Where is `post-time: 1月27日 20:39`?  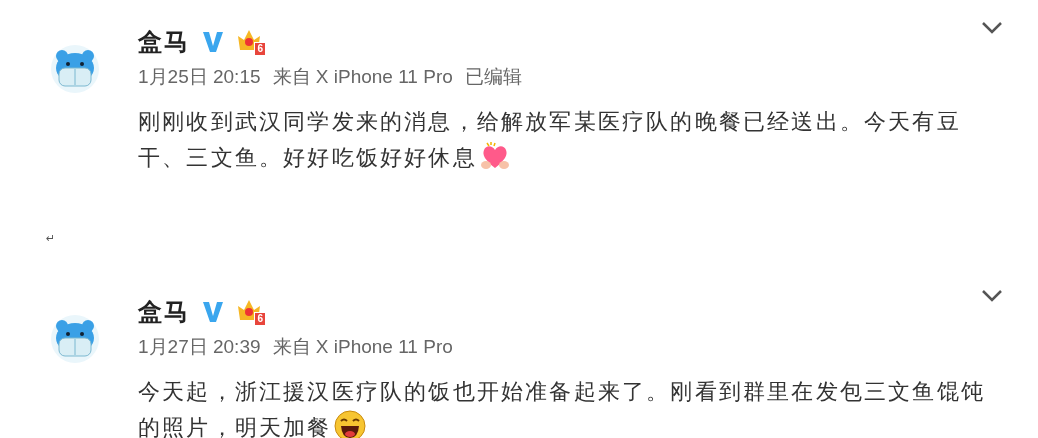 post-time: 1月27日 20:39 is located at coordinates (199, 347).